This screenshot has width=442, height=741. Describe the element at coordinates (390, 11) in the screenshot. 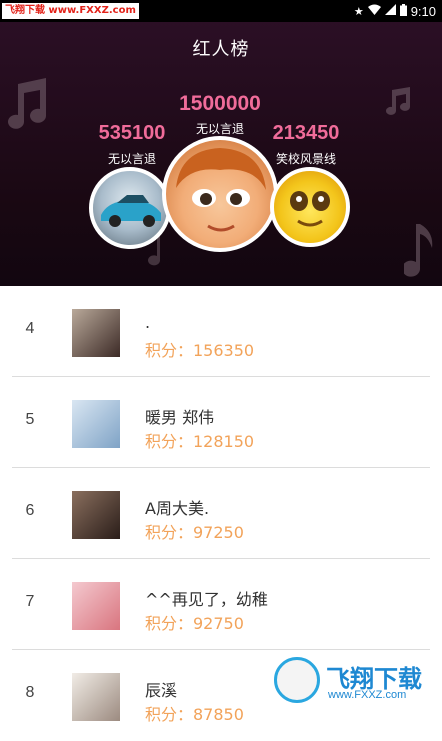

I see `signal-icon` at that location.